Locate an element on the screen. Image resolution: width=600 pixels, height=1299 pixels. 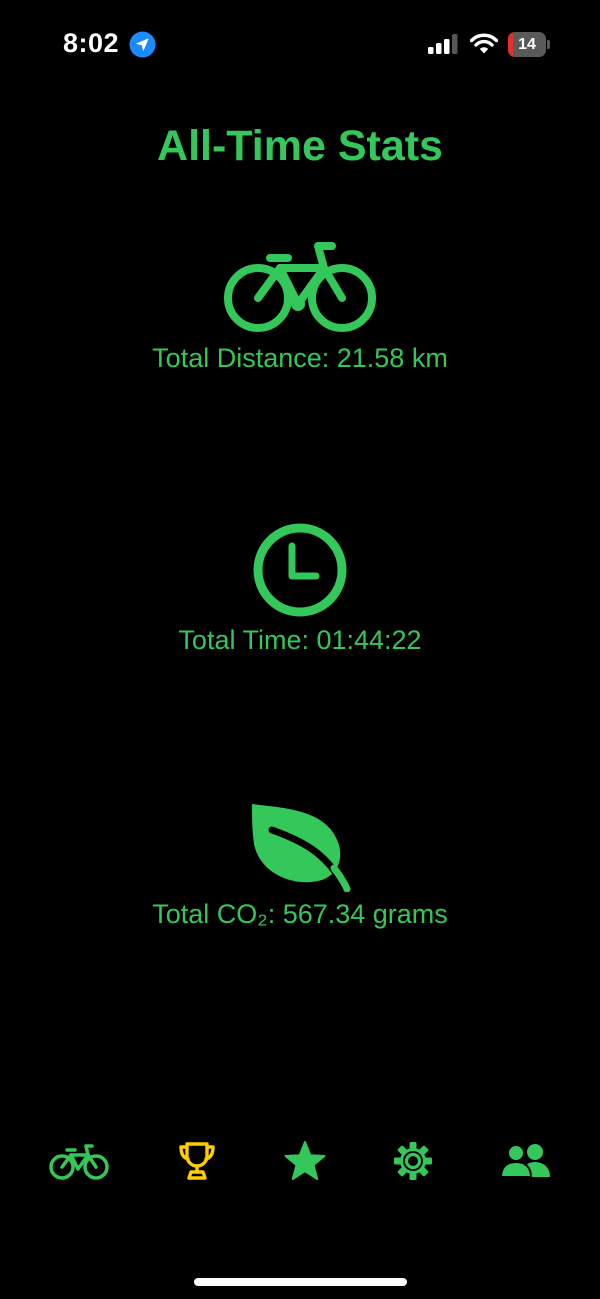
gear-icon is located at coordinates (413, 1161).